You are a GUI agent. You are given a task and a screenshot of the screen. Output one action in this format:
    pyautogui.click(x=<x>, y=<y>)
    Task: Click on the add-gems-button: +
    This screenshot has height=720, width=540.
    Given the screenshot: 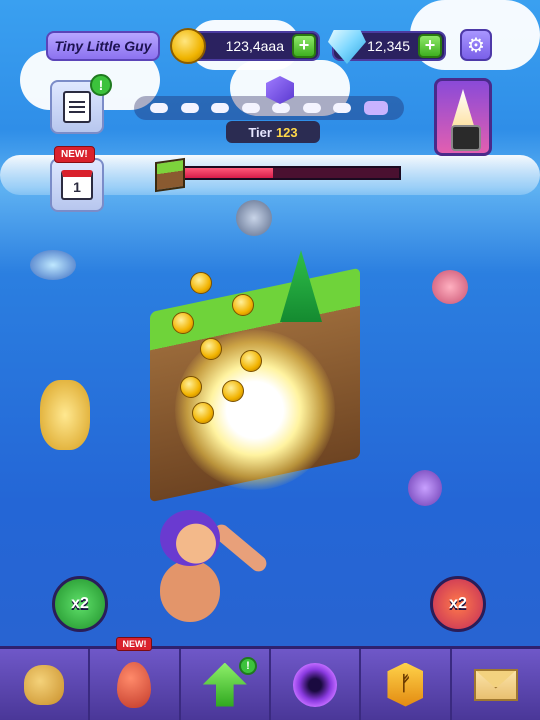 What is the action you would take?
    pyautogui.click(x=430, y=46)
    